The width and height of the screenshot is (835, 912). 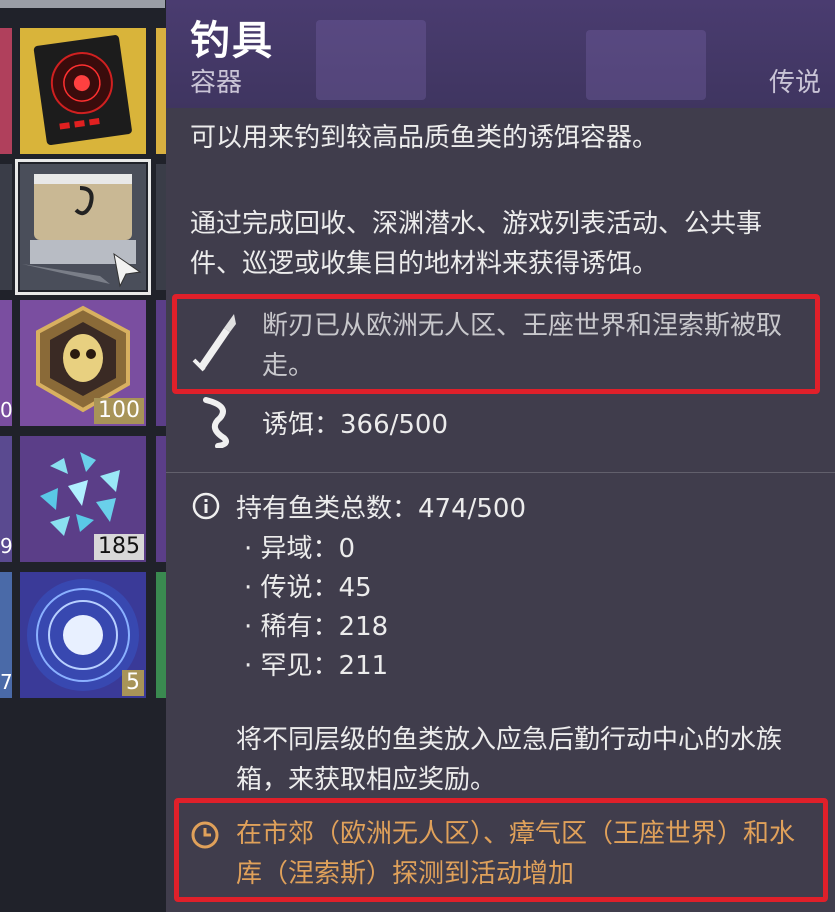 I want to click on edge-qty: 9, so click(x=6, y=546).